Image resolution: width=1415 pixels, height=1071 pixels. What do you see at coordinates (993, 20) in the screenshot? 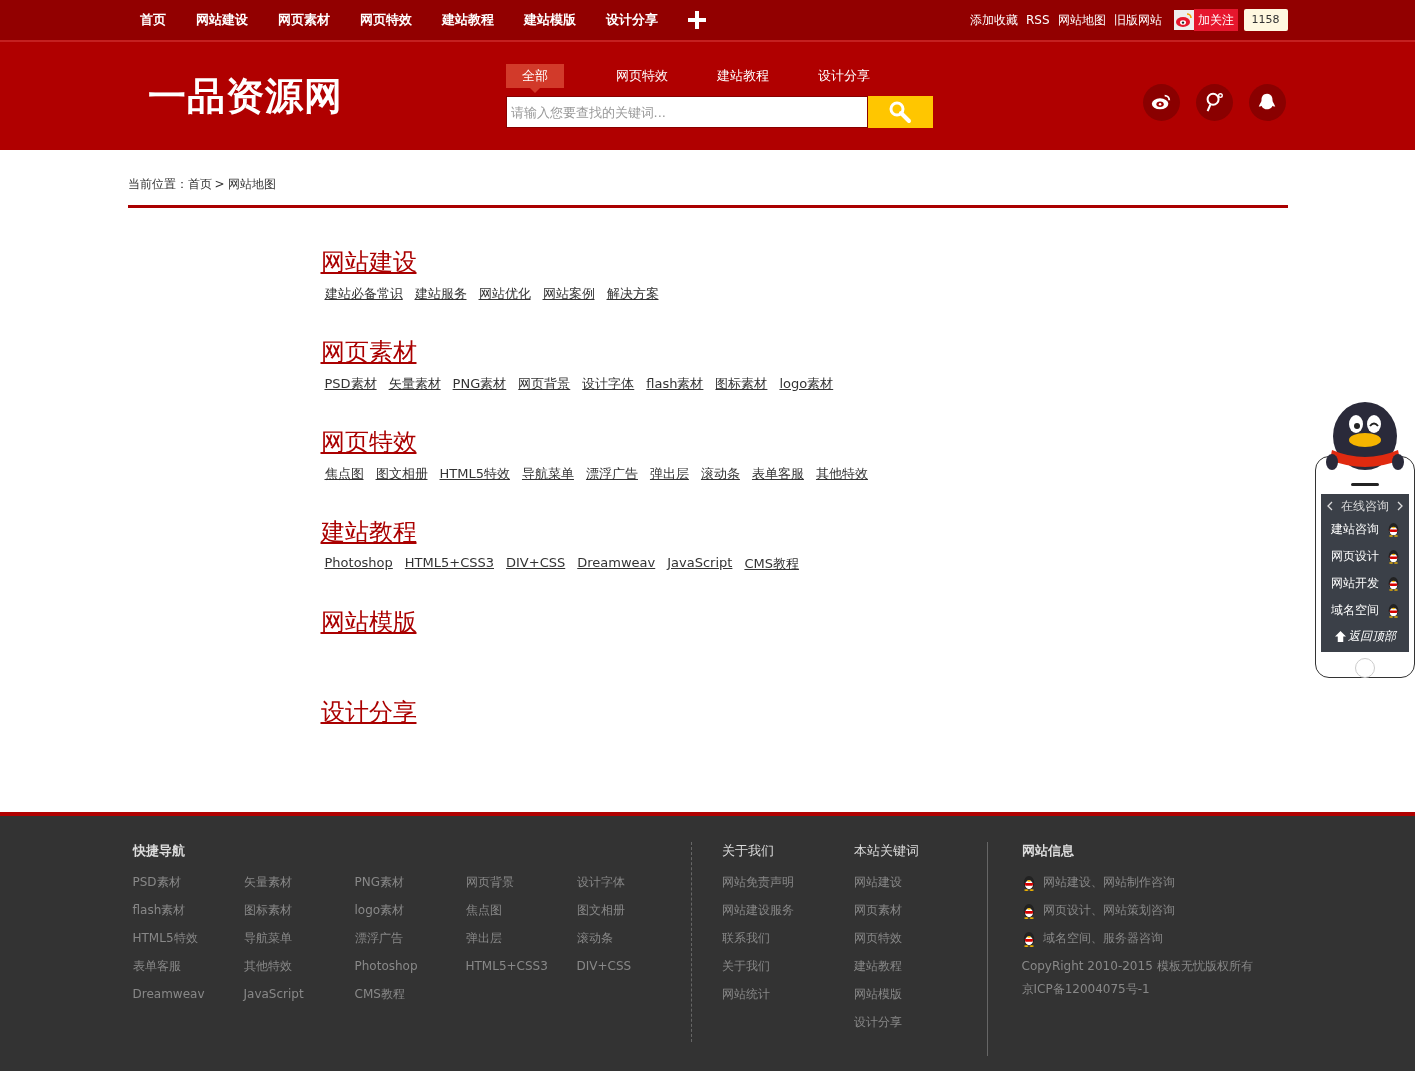
I see `top-link: 添加收藏` at bounding box center [993, 20].